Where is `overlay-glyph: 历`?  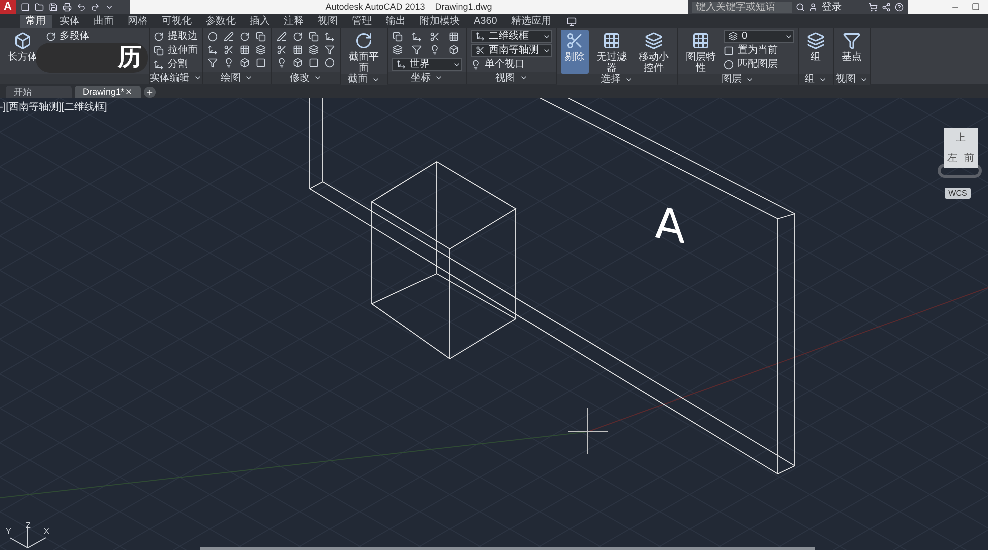
overlay-glyph: 历 is located at coordinates (130, 58).